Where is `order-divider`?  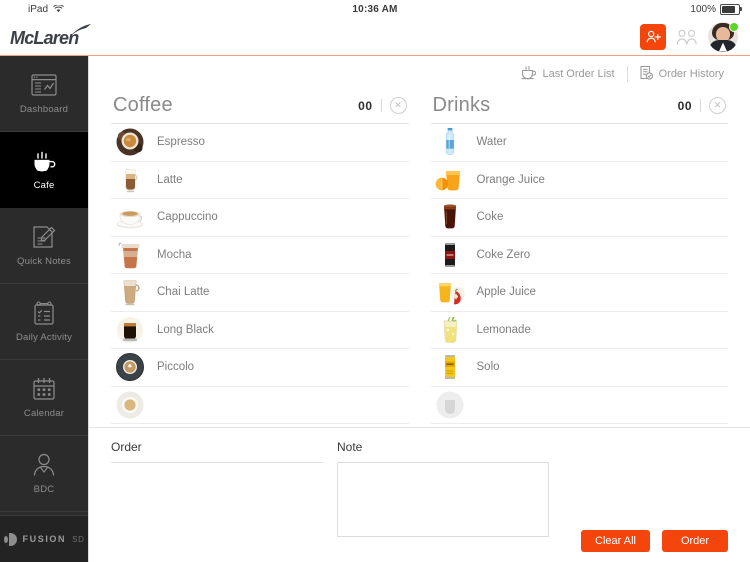
order-divider is located at coordinates (217, 462).